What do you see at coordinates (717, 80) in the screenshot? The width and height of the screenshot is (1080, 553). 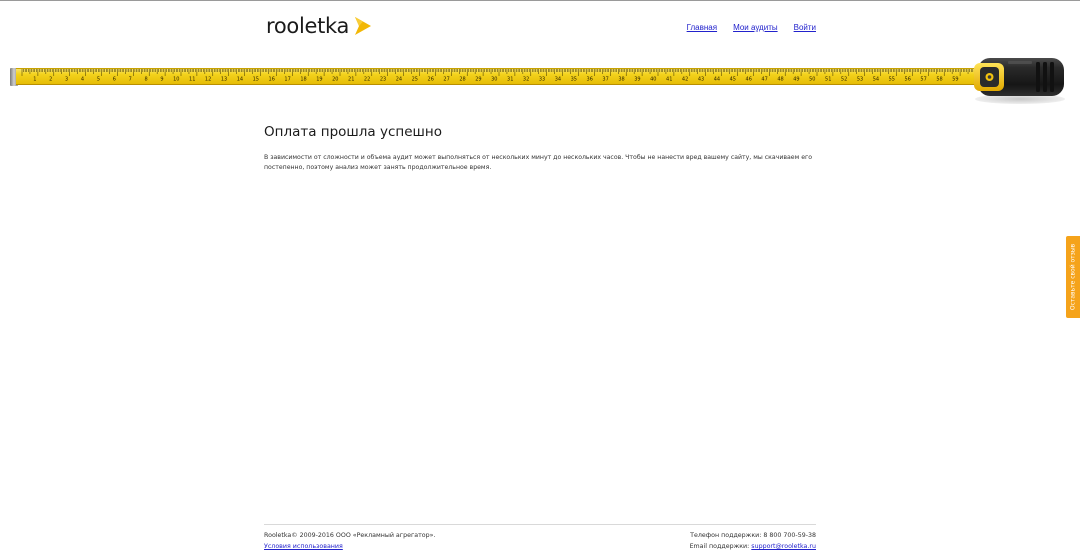 I see `tape-number: 44` at bounding box center [717, 80].